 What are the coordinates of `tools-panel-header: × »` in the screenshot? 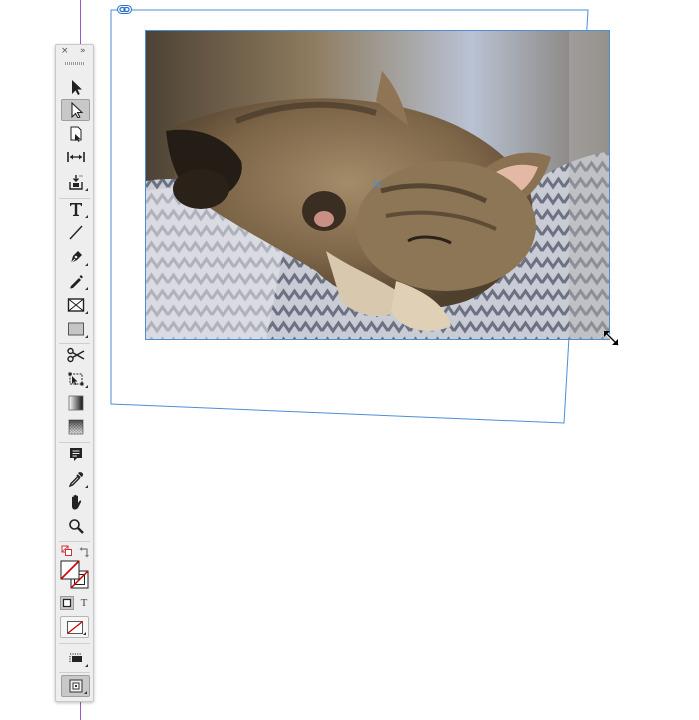 It's located at (74, 51).